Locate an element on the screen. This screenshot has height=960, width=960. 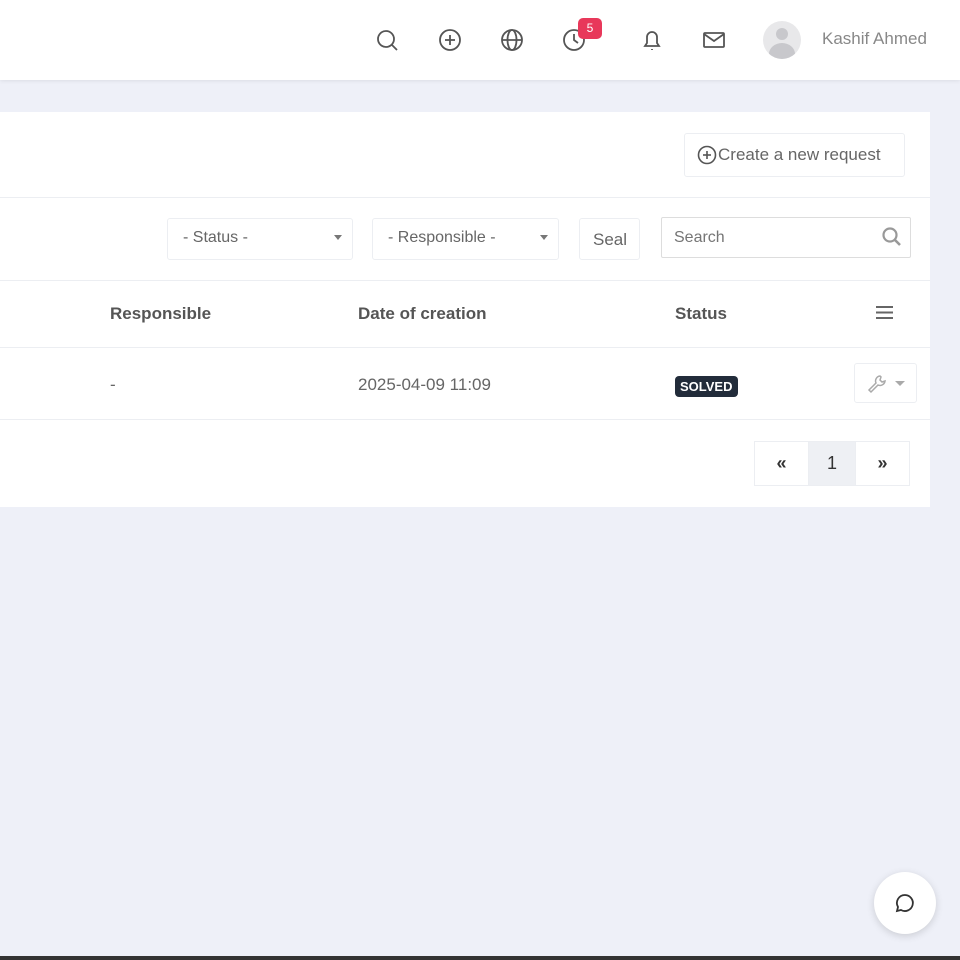
bell-icon is located at coordinates (652, 40).